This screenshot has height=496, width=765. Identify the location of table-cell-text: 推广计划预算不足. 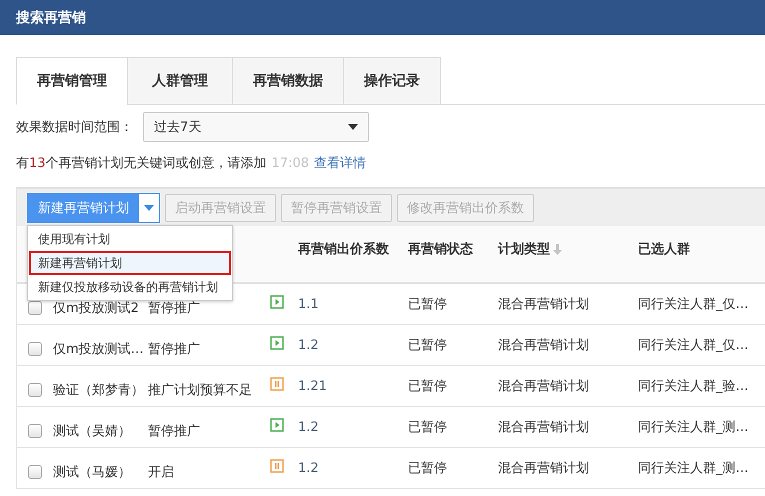
(200, 390).